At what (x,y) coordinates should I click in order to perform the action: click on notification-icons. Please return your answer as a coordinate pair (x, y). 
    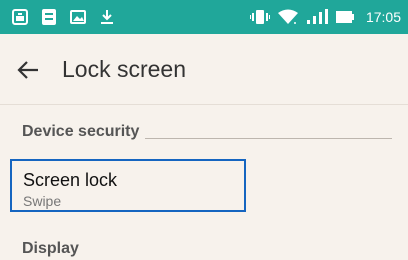
    Looking at the image, I should click on (63, 17).